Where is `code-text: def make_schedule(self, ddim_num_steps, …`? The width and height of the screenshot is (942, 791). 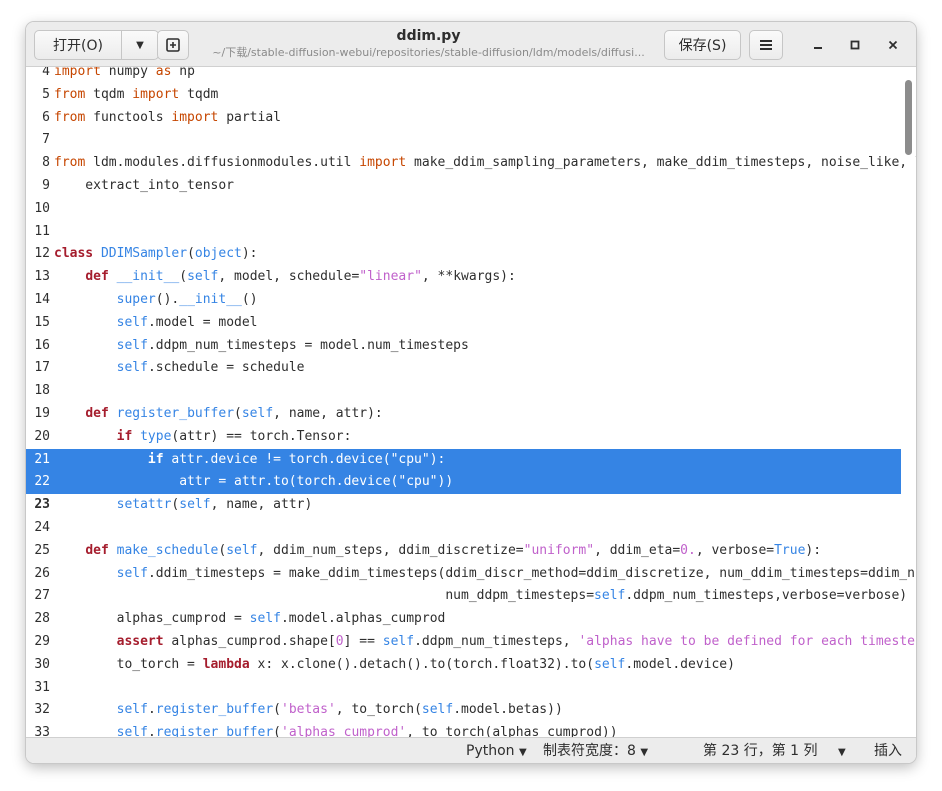
code-text: def make_schedule(self, ddim_num_steps, … is located at coordinates (453, 550).